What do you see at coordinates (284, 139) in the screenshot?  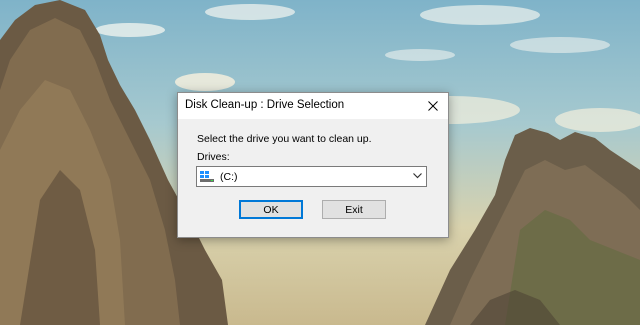 I see `instruction-text: Select the drive you want to clean up.` at bounding box center [284, 139].